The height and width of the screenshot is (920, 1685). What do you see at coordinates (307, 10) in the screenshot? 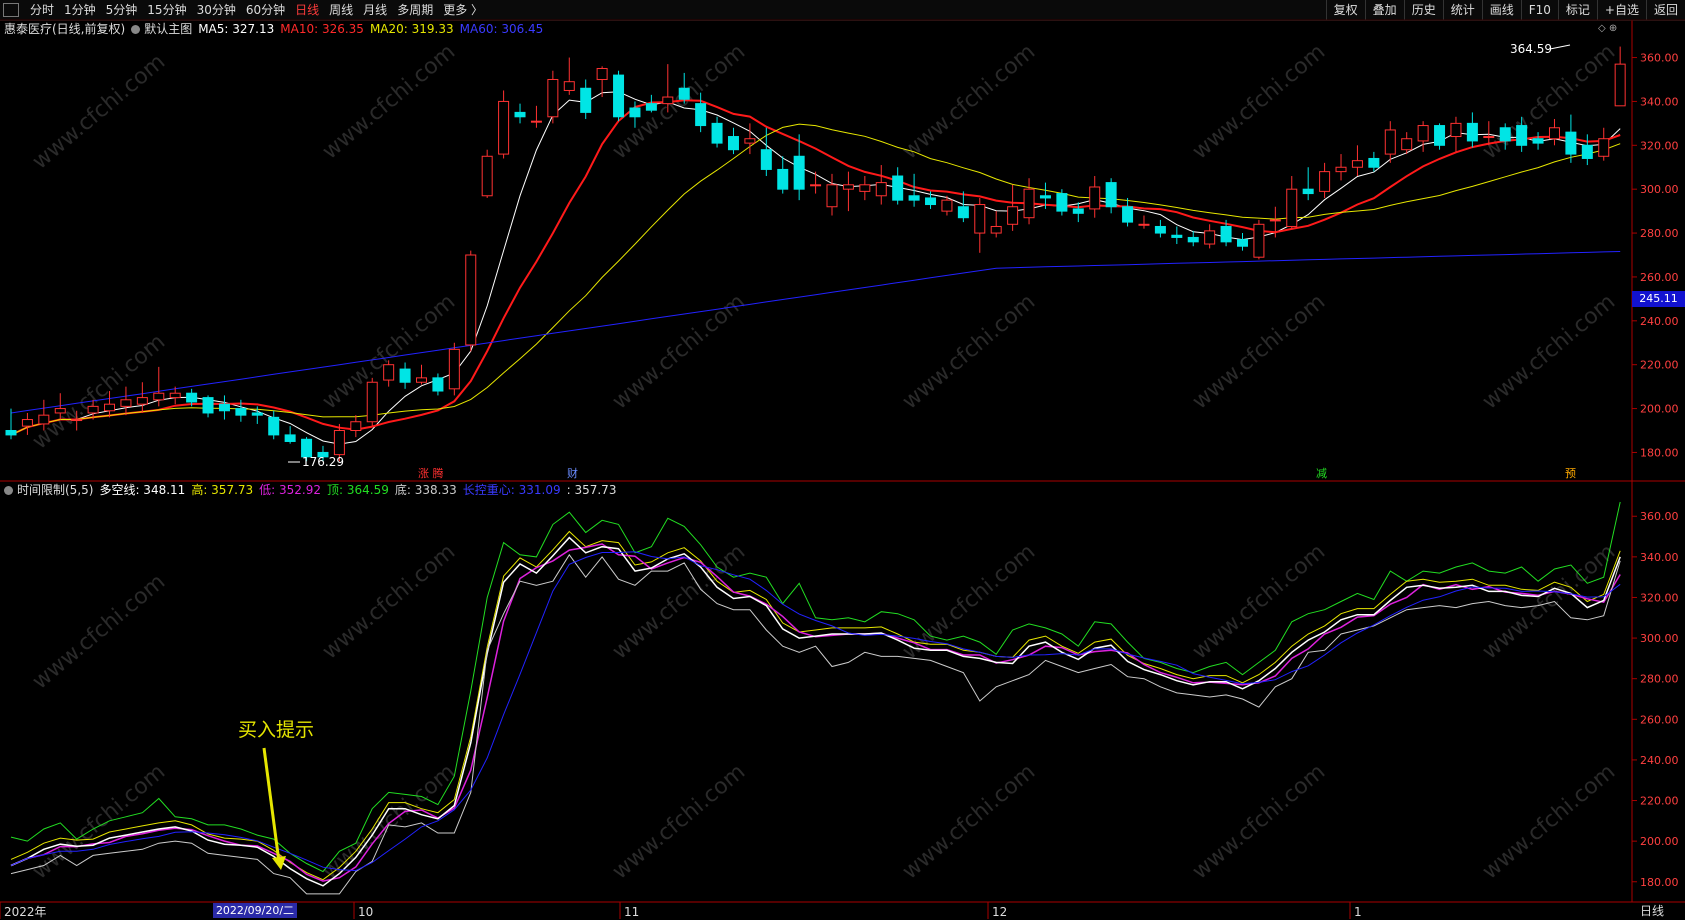
I see `period-tab-6: 日线` at bounding box center [307, 10].